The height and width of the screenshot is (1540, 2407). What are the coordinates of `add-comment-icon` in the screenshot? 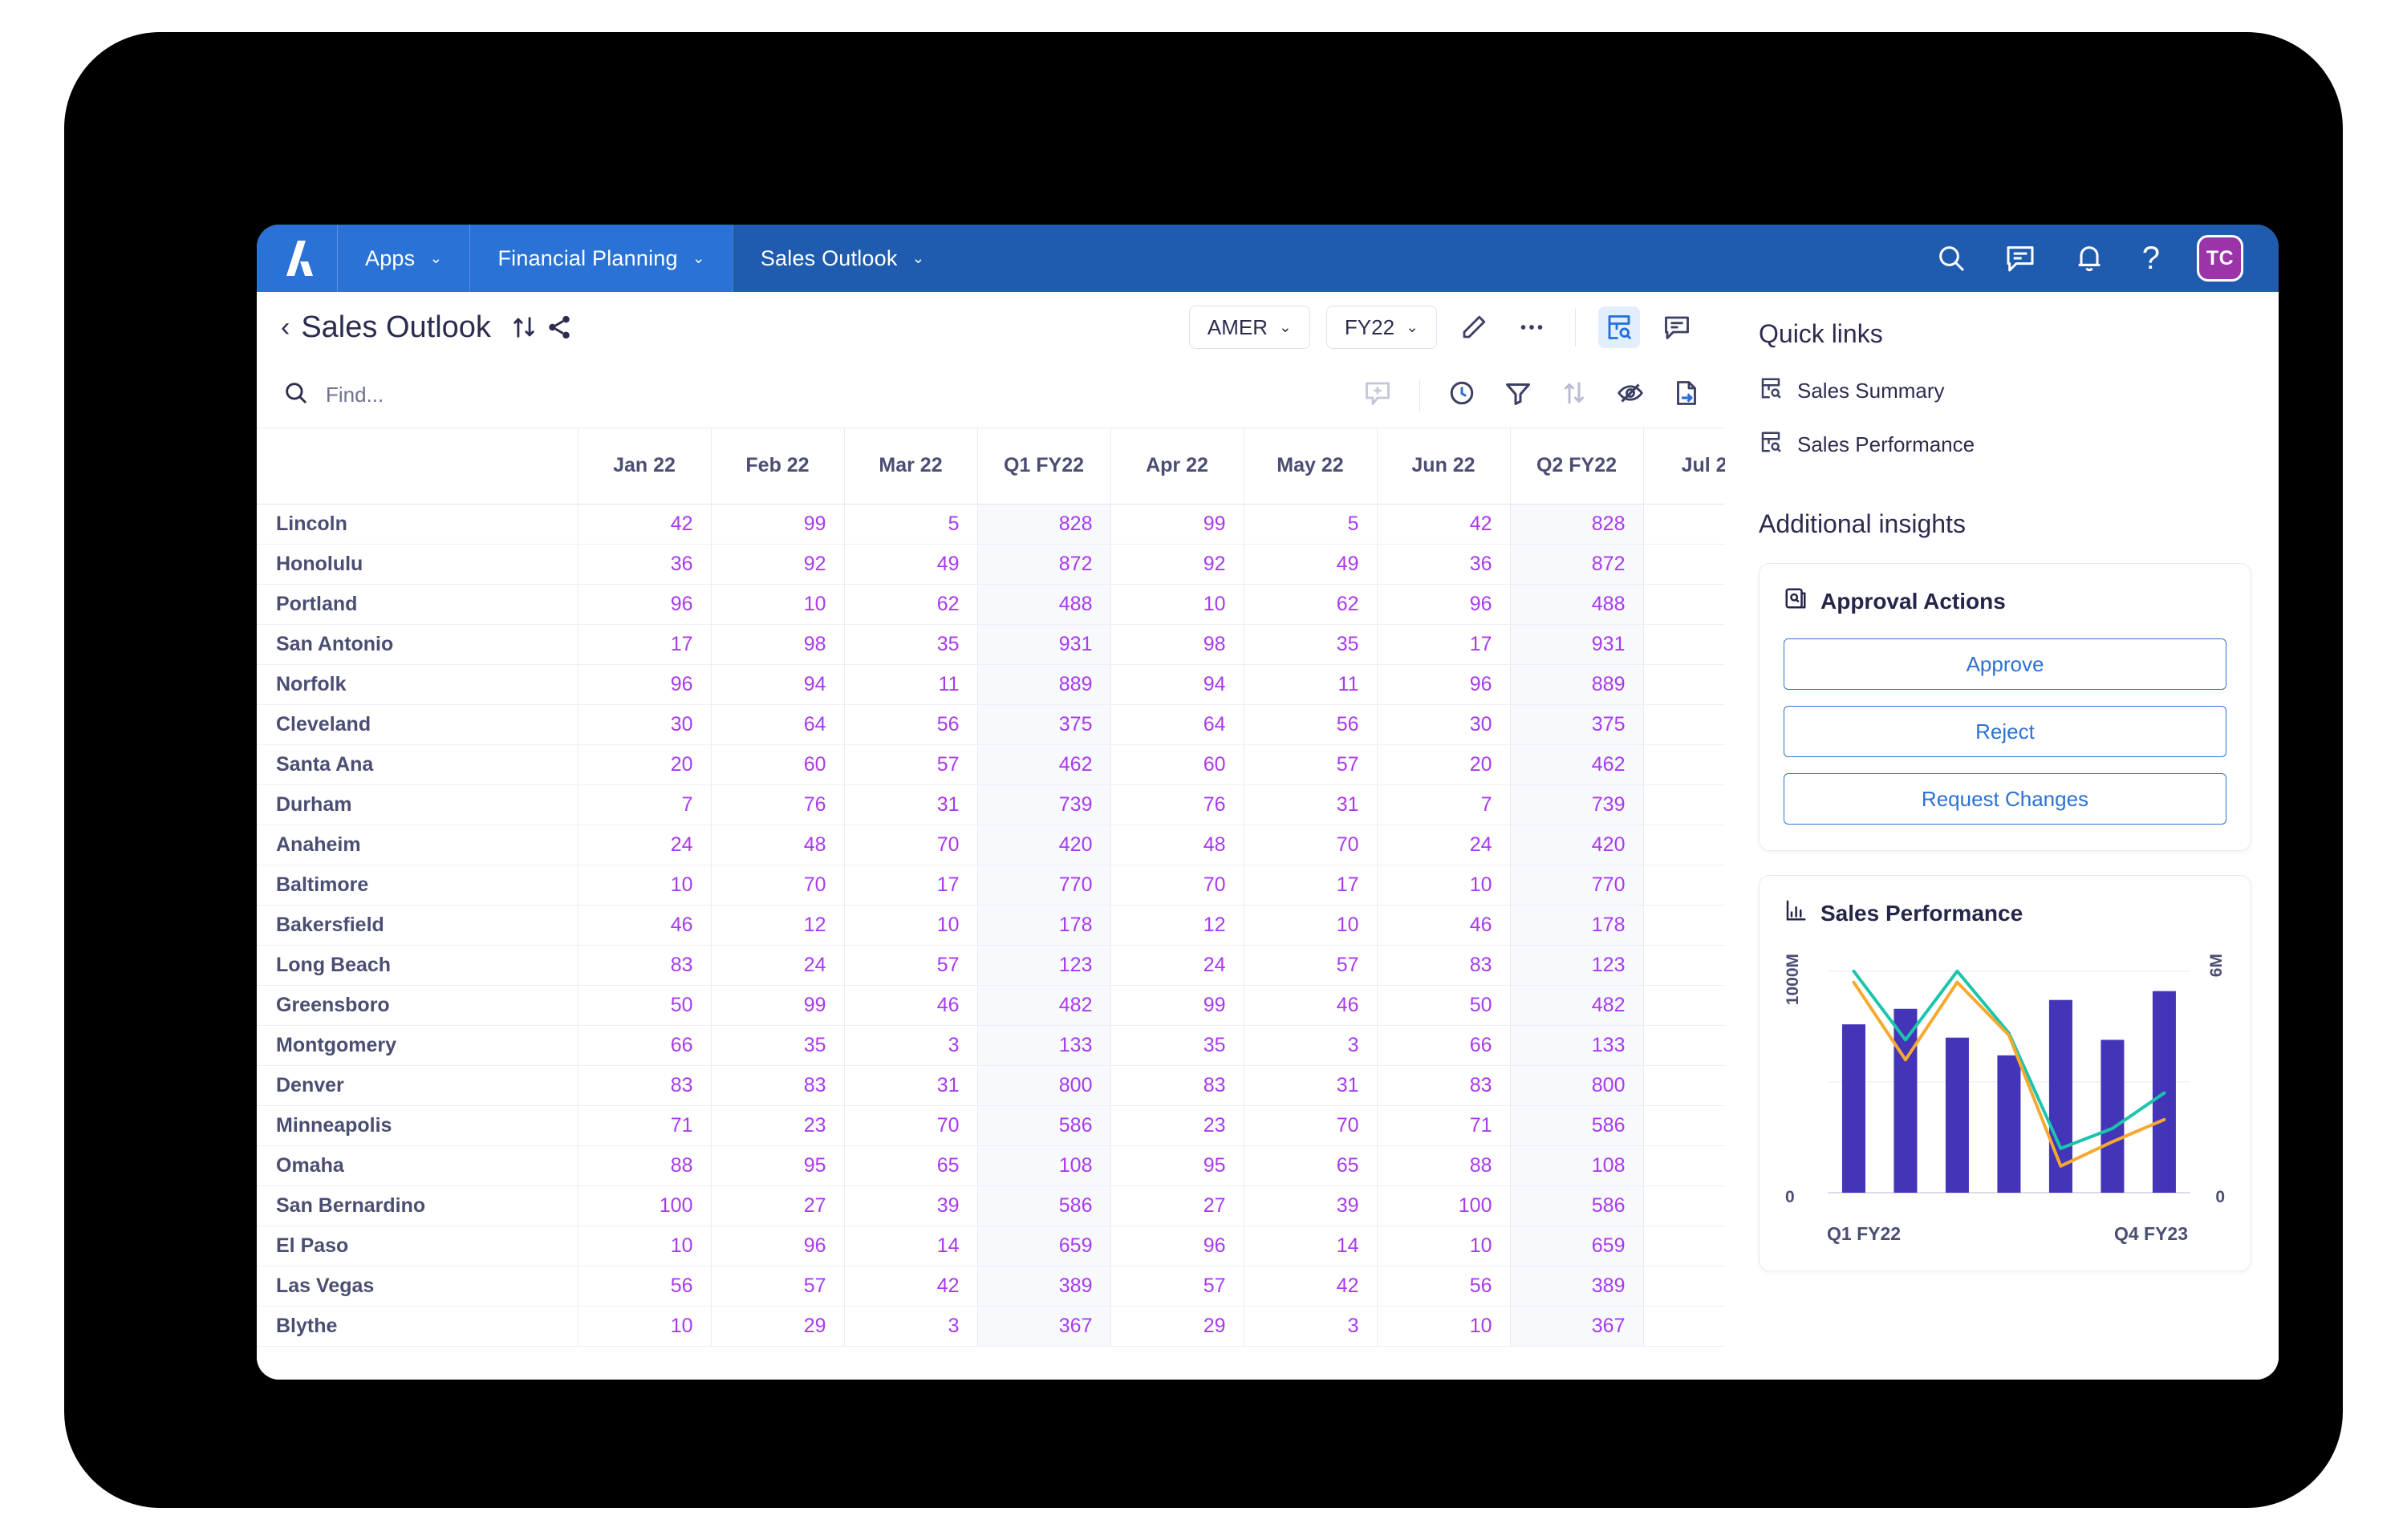 It's located at (1378, 395).